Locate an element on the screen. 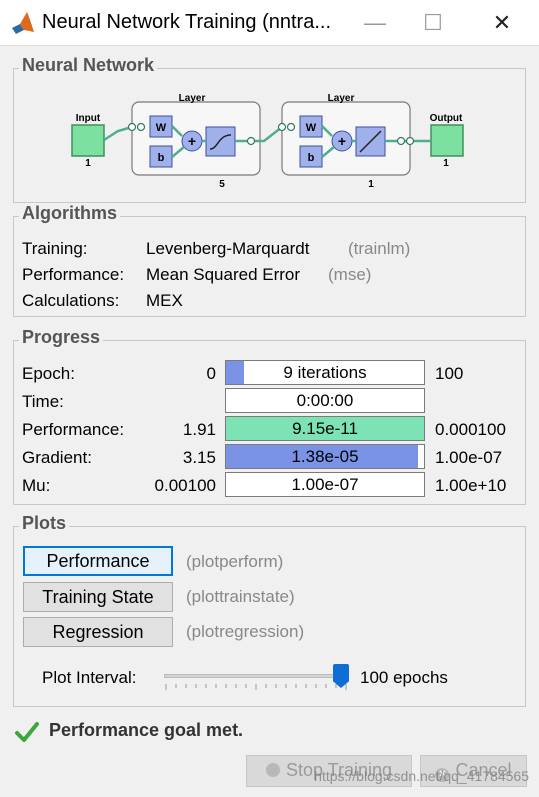  epoch-end: 100 is located at coordinates (449, 373).